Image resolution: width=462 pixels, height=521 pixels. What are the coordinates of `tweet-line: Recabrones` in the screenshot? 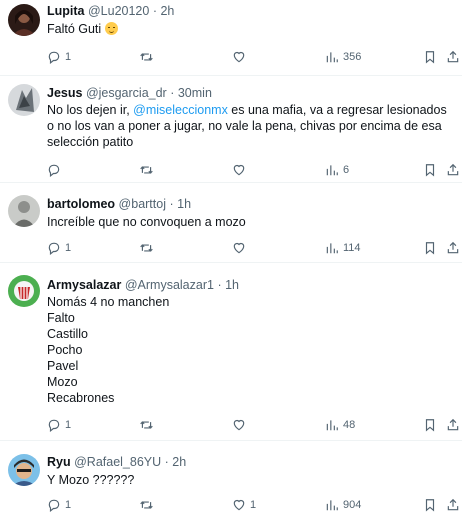 It's located at (81, 398).